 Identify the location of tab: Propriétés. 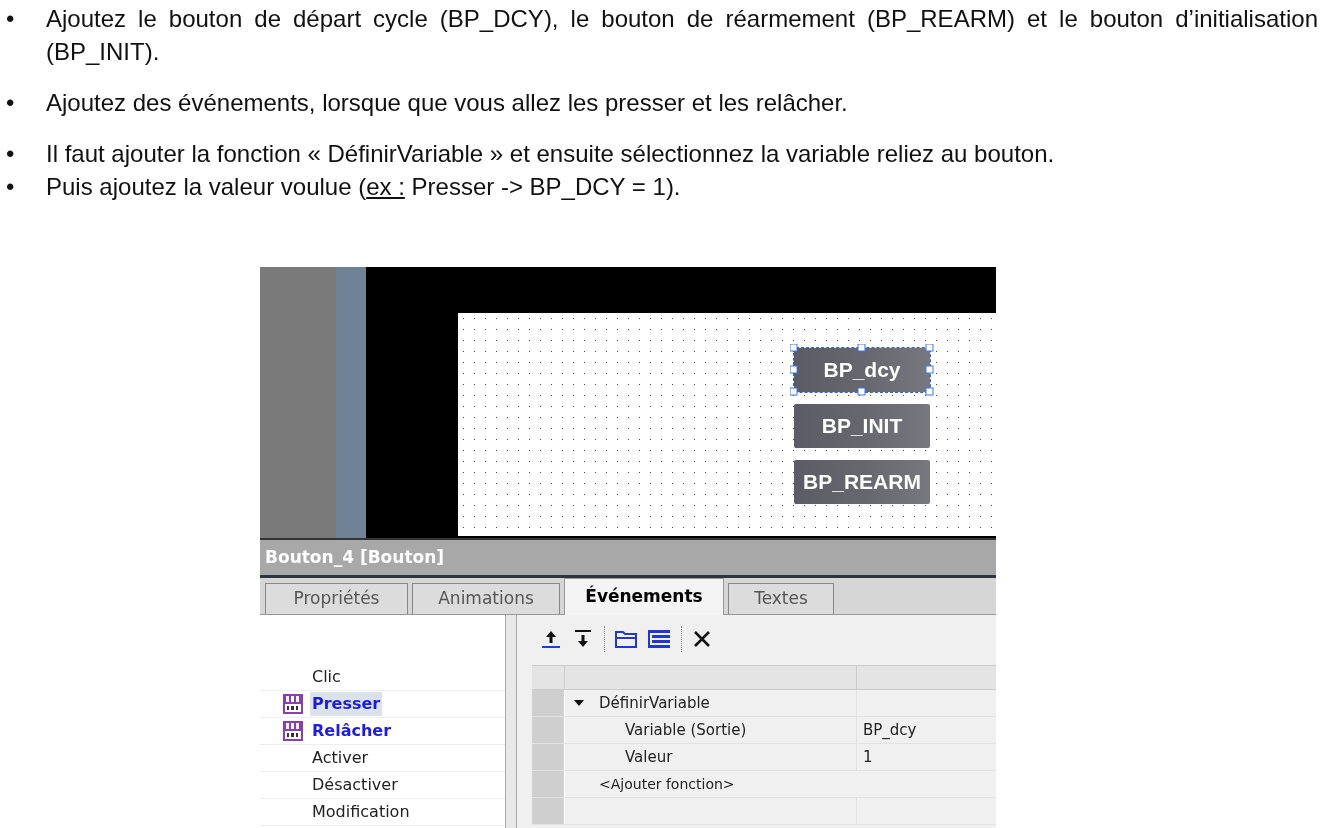
(336, 598).